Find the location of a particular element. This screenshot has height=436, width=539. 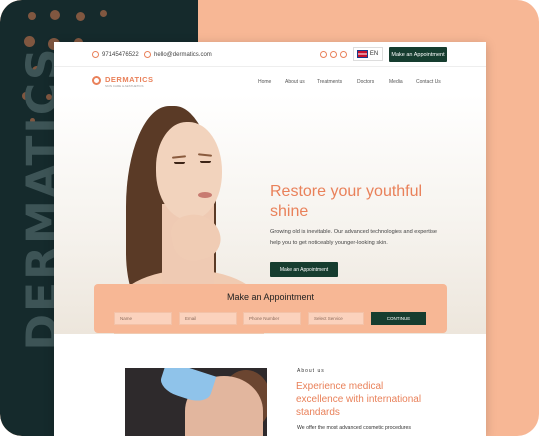

youtube-icon is located at coordinates (343, 54).